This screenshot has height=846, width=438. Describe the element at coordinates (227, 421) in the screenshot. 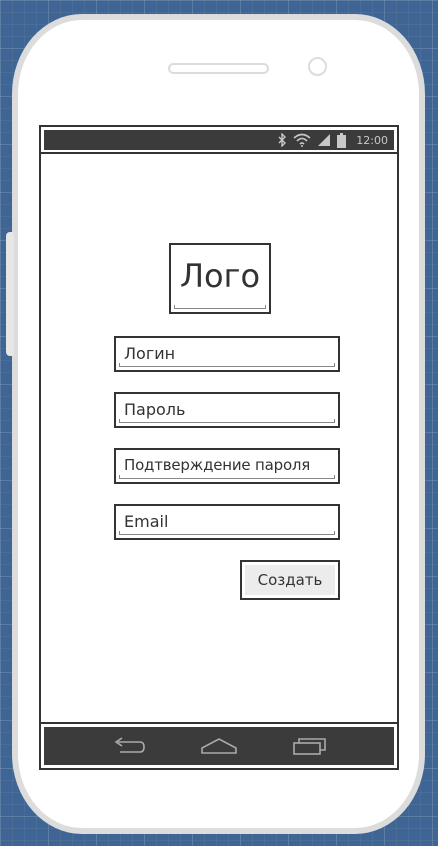

I see `password-input-underline` at that location.